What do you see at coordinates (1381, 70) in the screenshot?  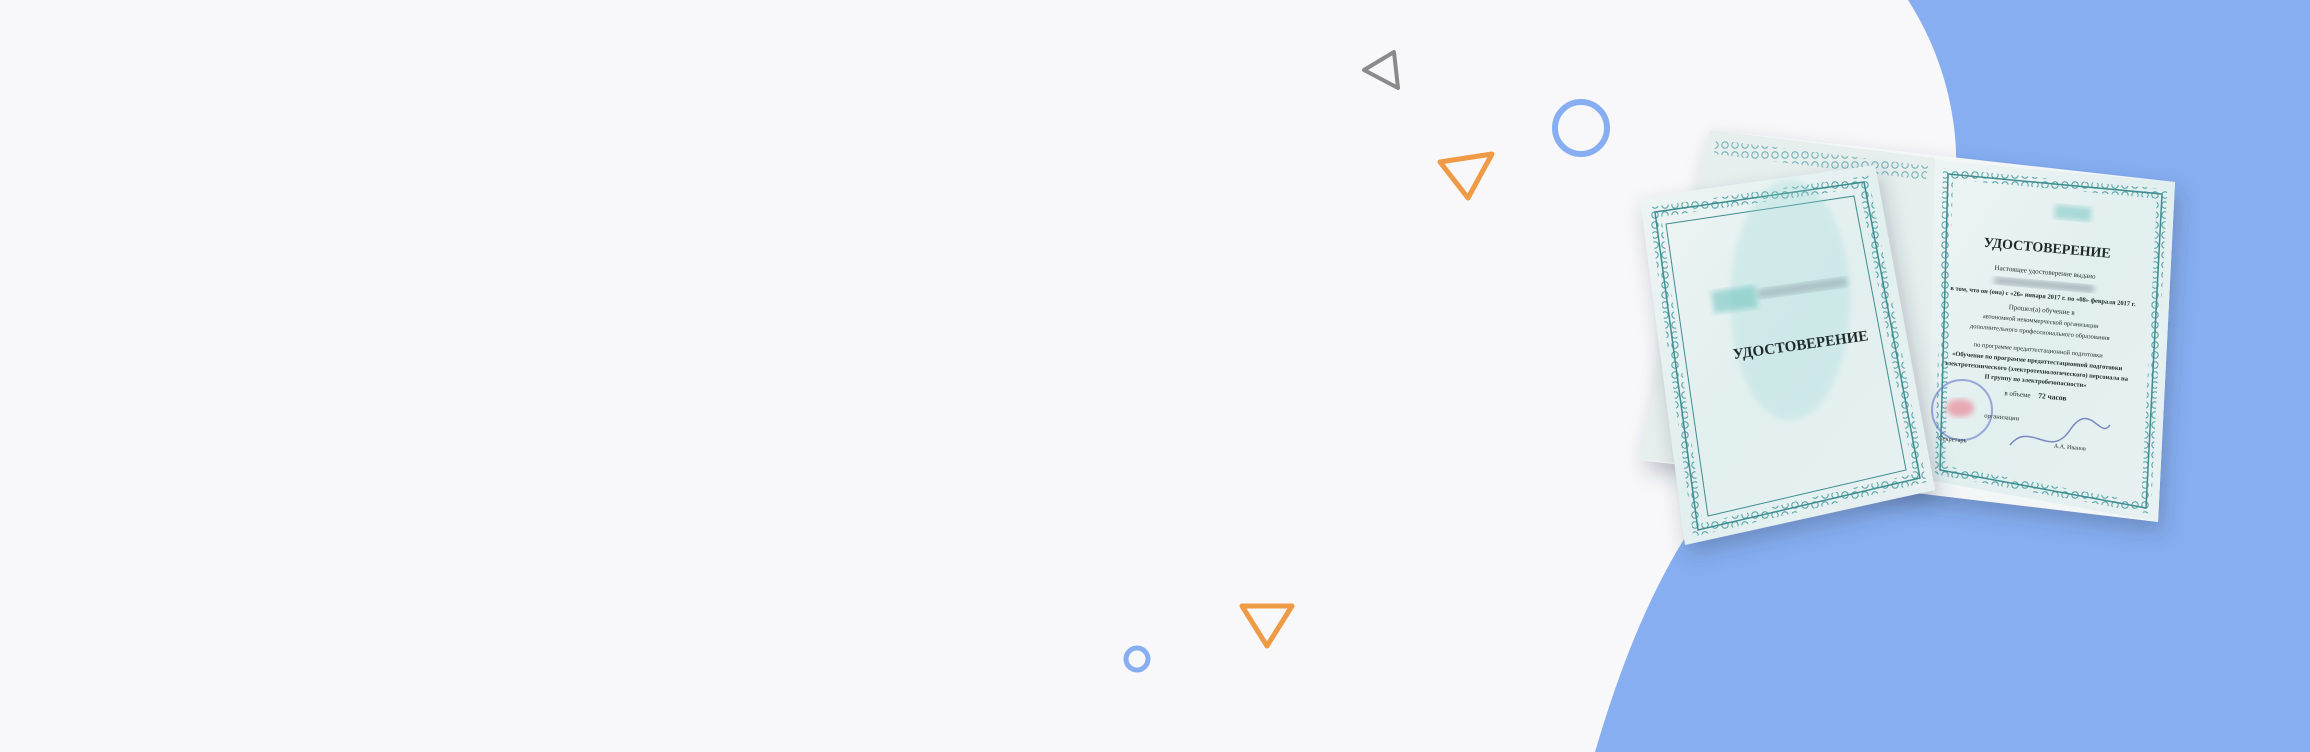 I see `gray-triangle-icon` at bounding box center [1381, 70].